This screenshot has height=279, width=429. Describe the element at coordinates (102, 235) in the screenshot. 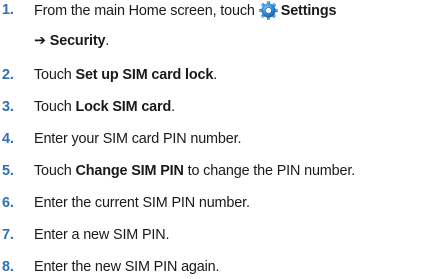

I see `step-text: Enter a new SIM PIN.` at that location.